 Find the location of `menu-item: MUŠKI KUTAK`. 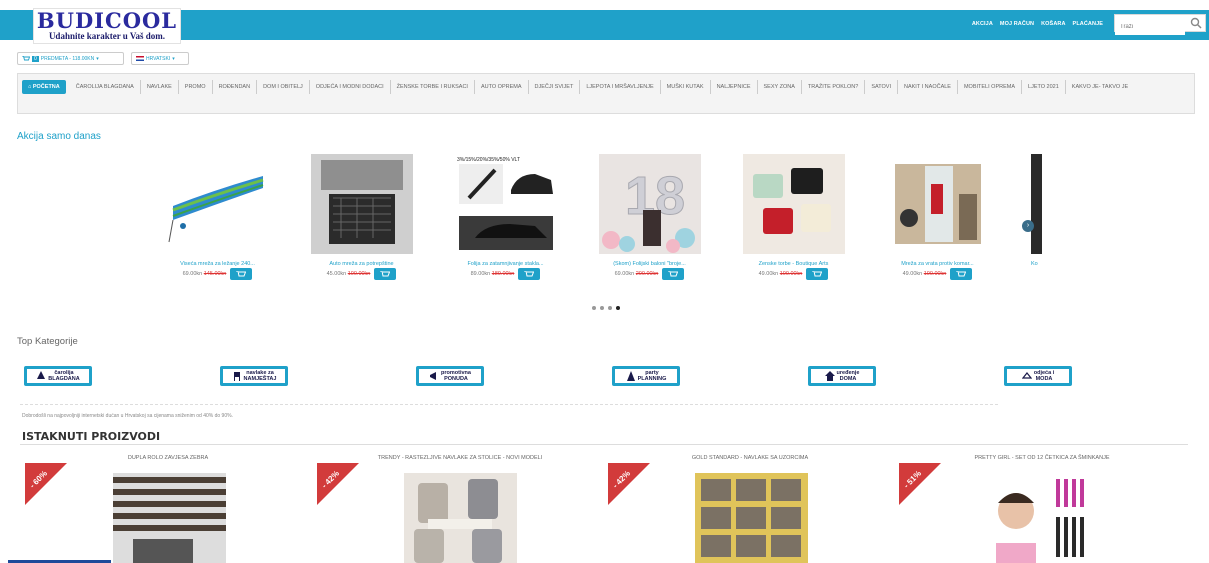

menu-item: MUŠKI KUTAK is located at coordinates (686, 87).